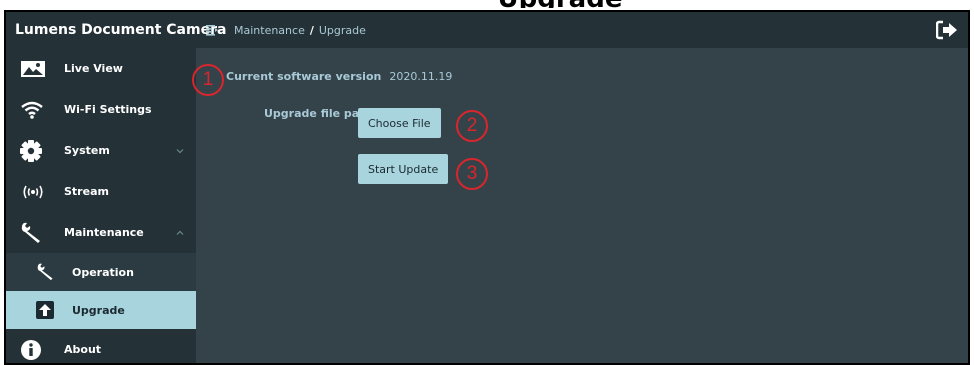 This screenshot has height=365, width=974. I want to click on logout-icon, so click(946, 30).